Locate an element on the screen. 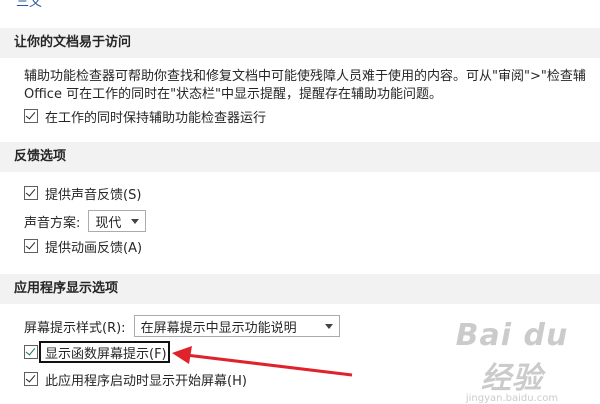  baidu-watermark: Bai du 经验 jingyan.baidu.com is located at coordinates (512, 361).